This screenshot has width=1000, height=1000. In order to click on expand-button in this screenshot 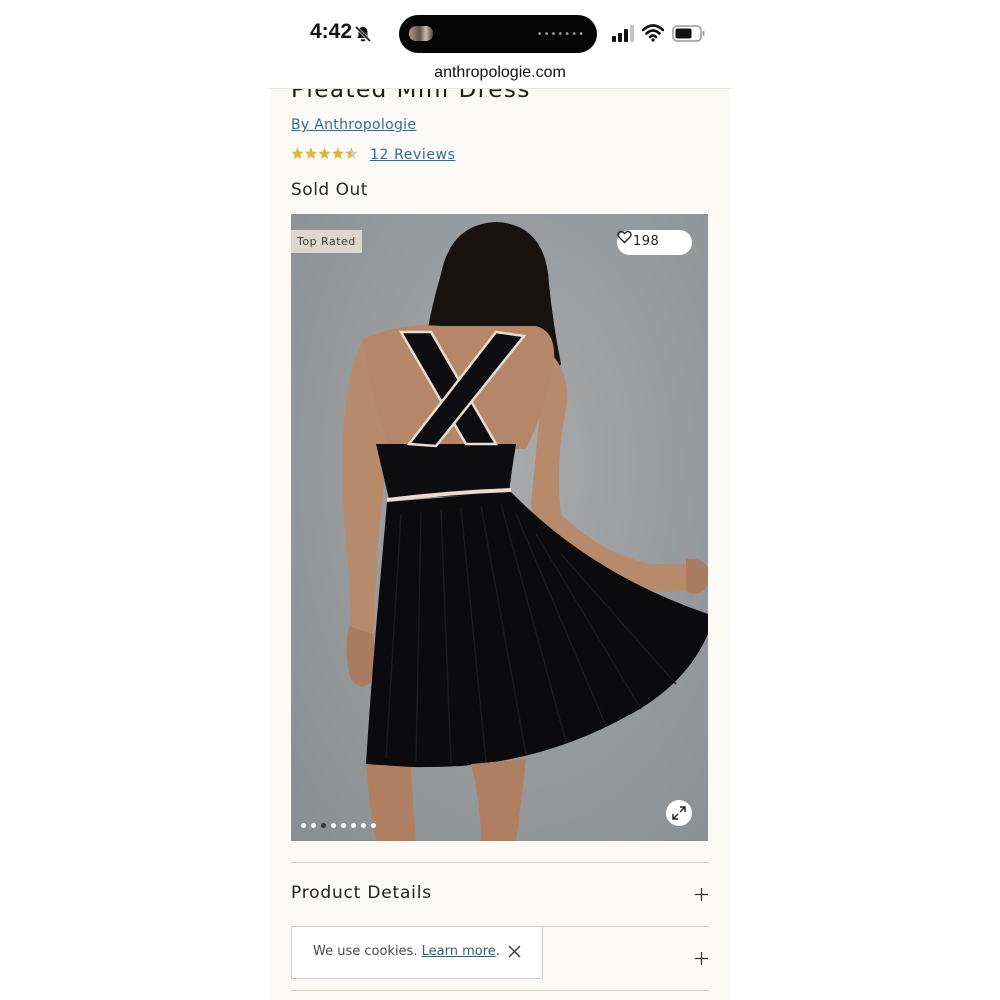, I will do `click(679, 813)`.